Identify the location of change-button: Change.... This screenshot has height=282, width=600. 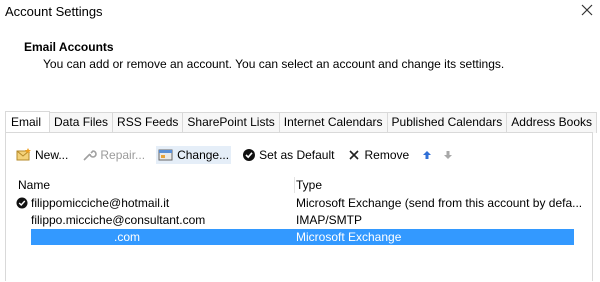
(194, 155).